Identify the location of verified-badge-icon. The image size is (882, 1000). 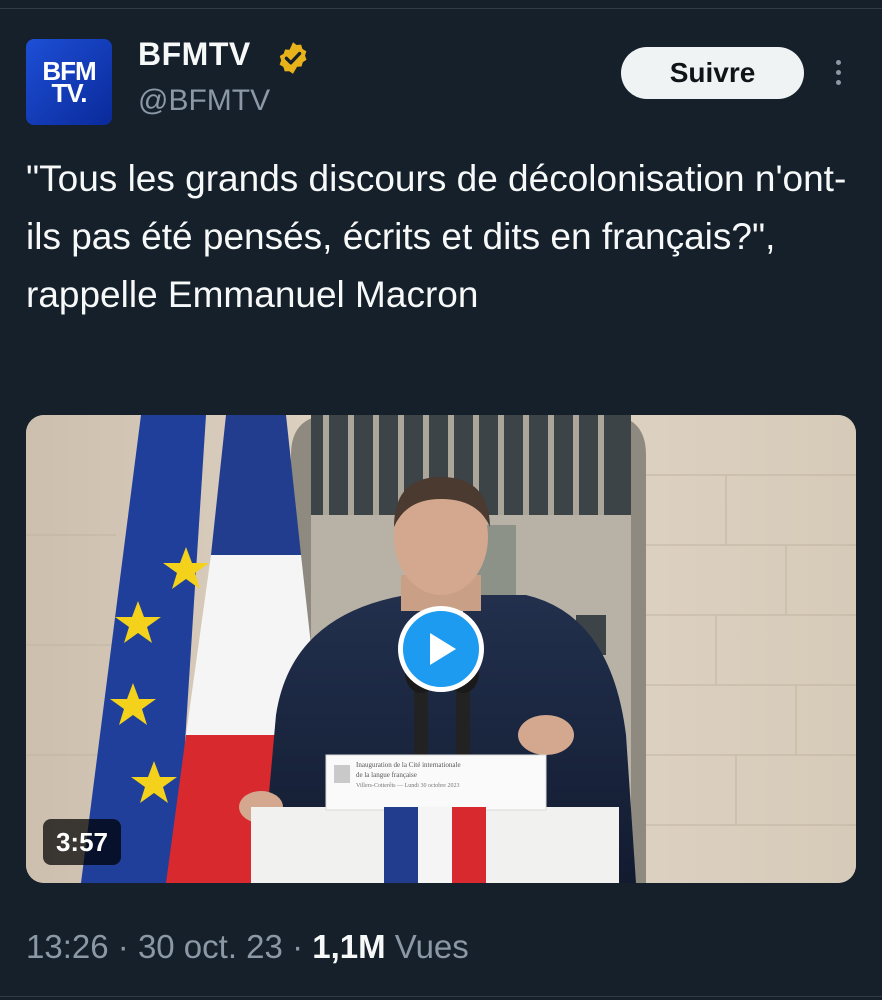
(293, 58).